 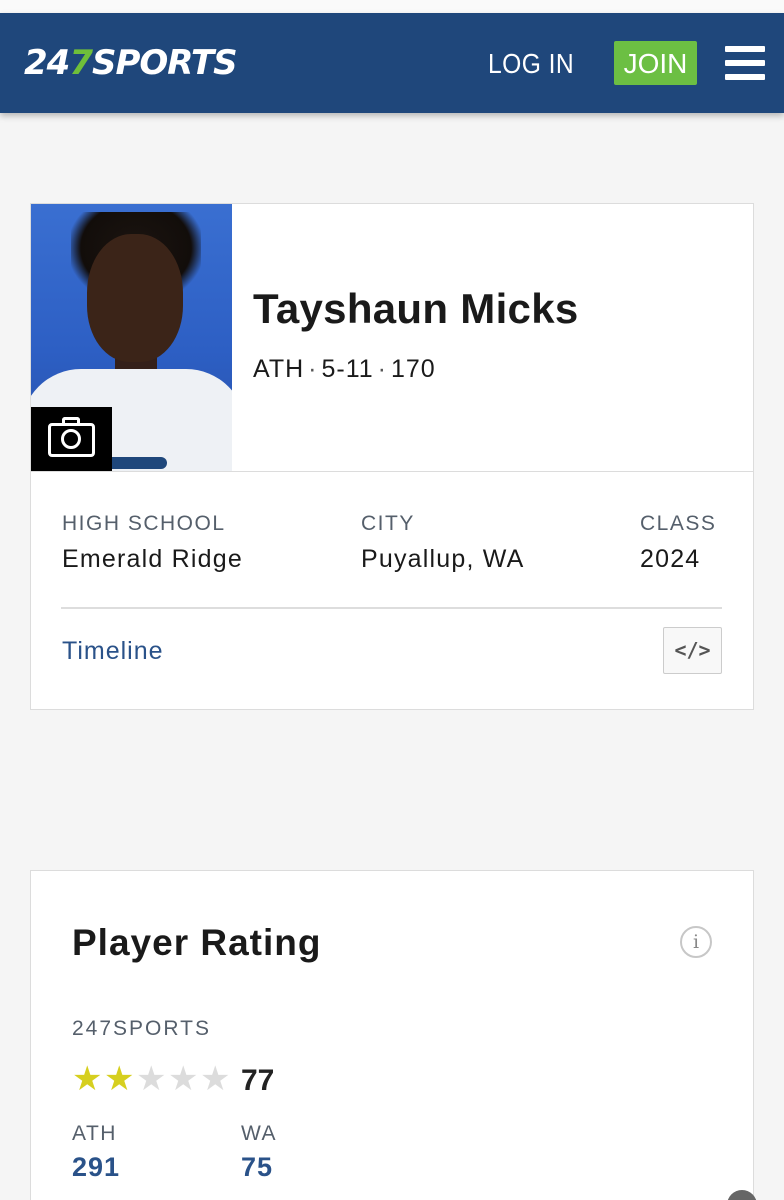 I want to click on site-logo: 247SPORTS, so click(x=131, y=63).